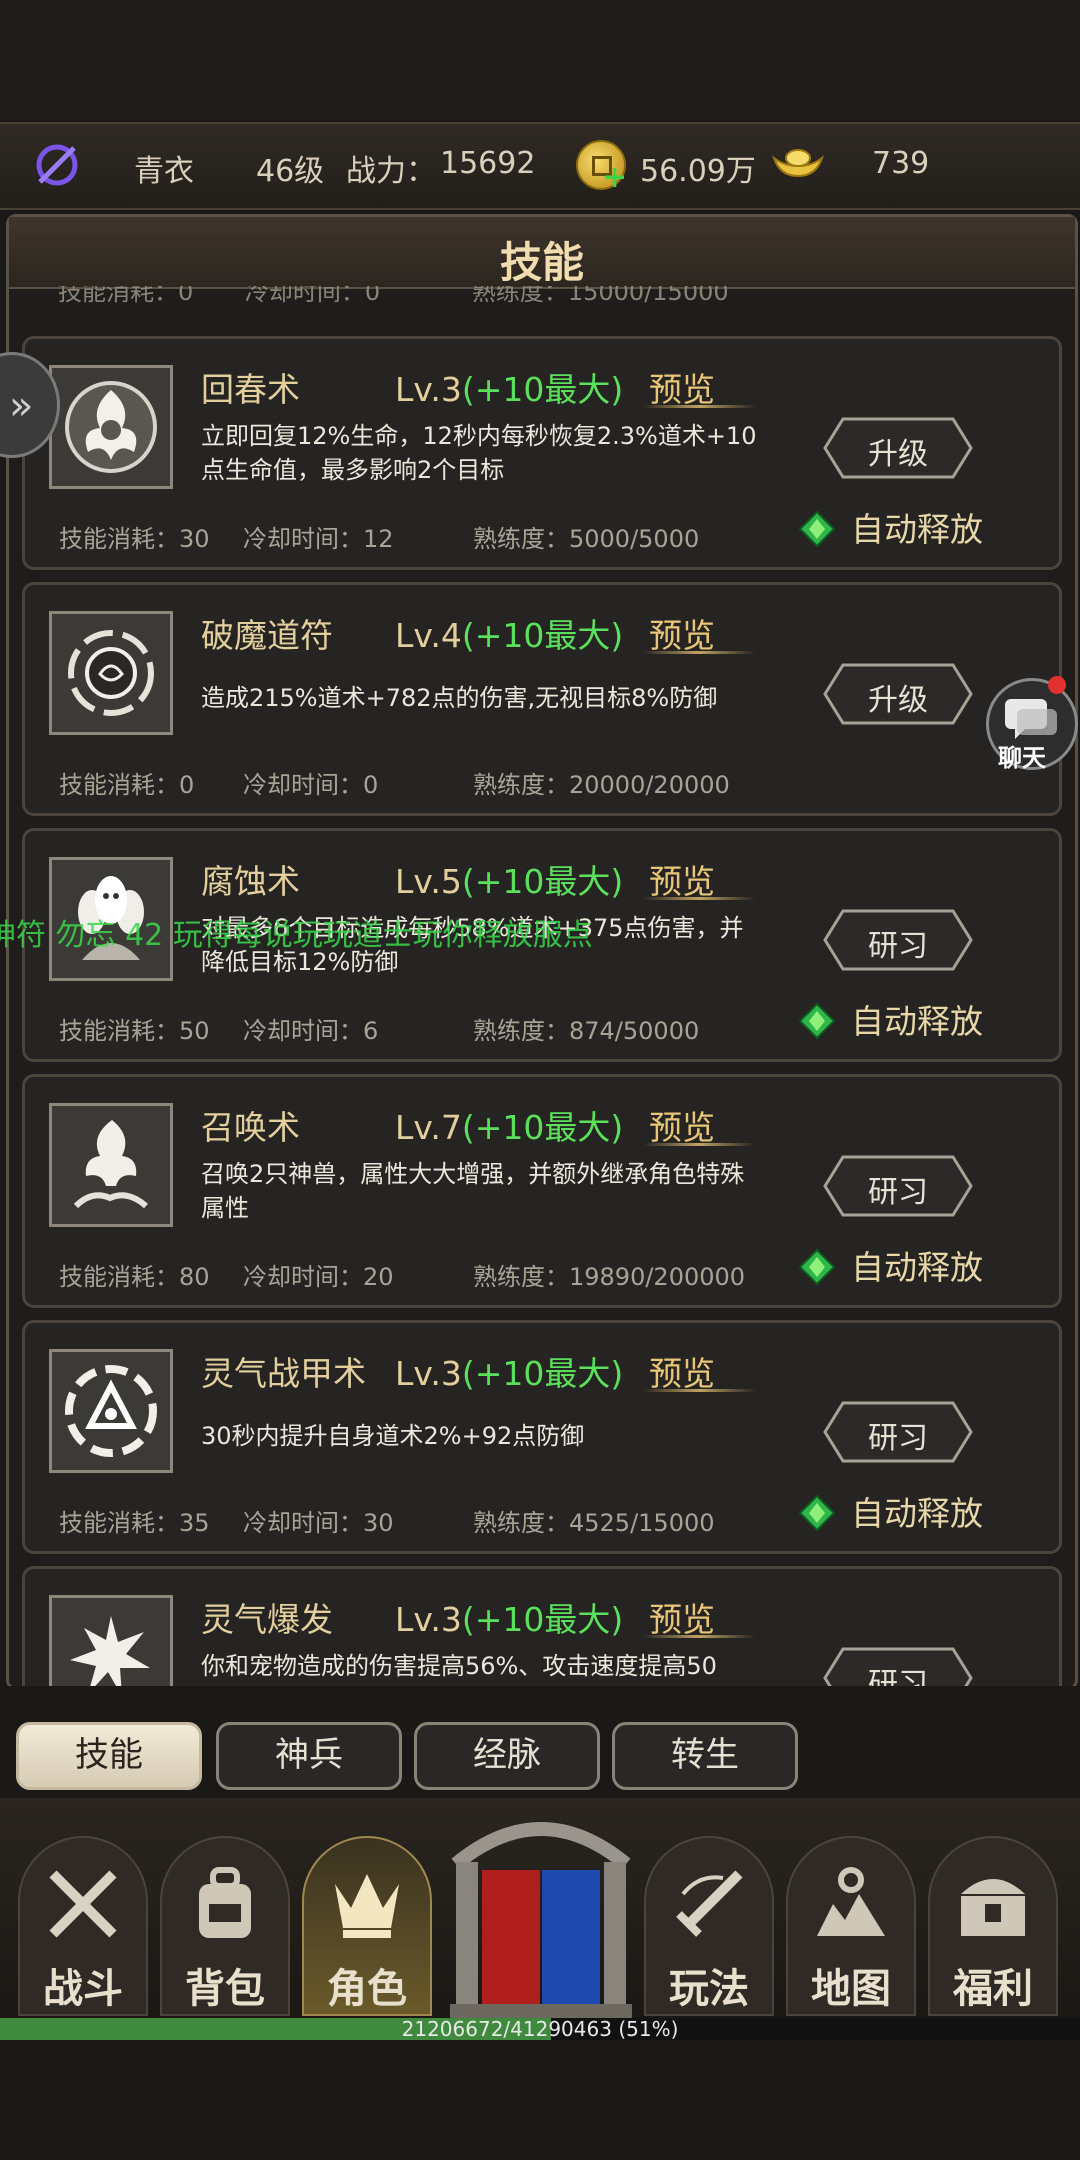 This screenshot has width=1080, height=2160. Describe the element at coordinates (540, 2100) in the screenshot. I see `bottom-blank-area` at that location.